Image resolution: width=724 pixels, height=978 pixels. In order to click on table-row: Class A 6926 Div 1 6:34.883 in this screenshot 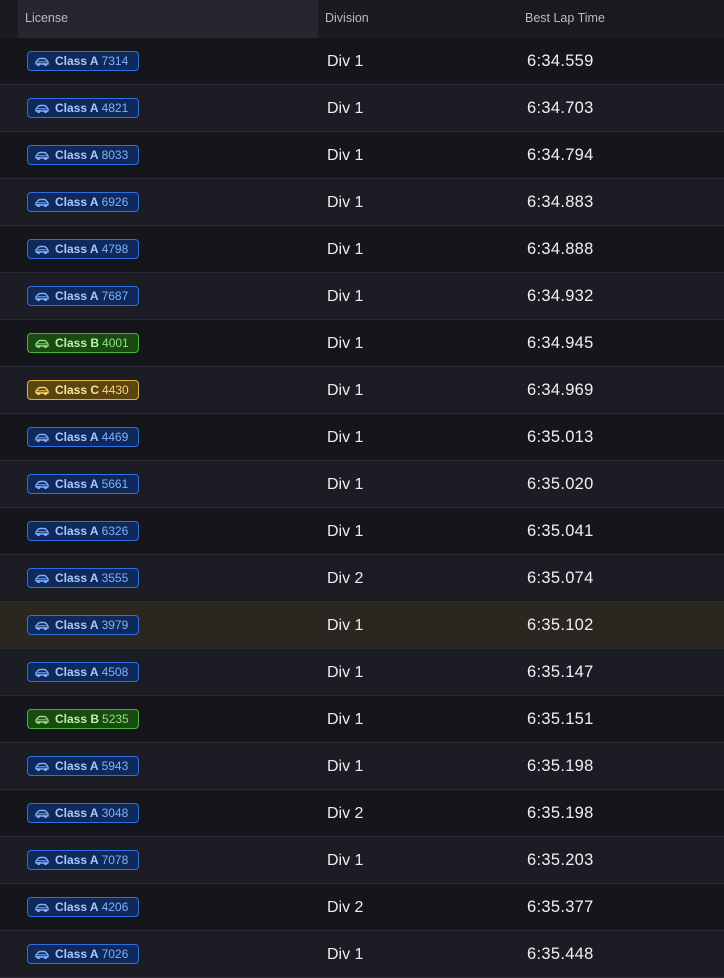, I will do `click(362, 202)`.